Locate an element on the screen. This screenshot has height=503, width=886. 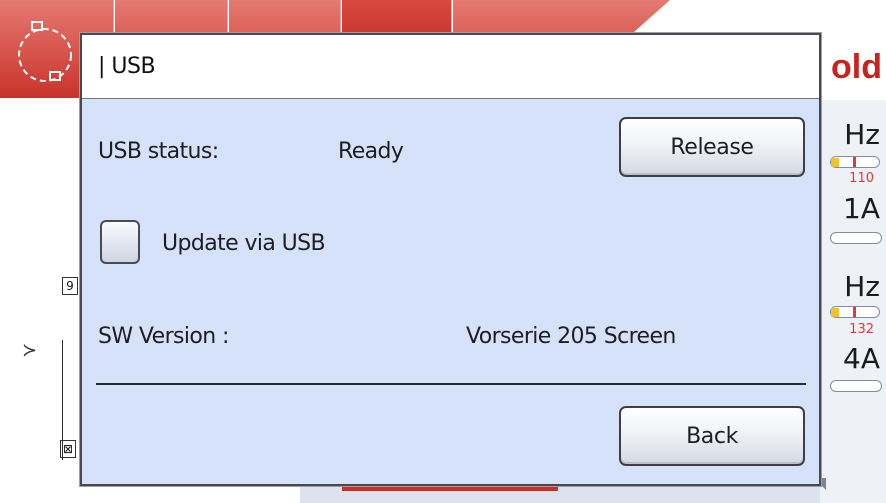
dialog-title: | USB is located at coordinates (127, 66).